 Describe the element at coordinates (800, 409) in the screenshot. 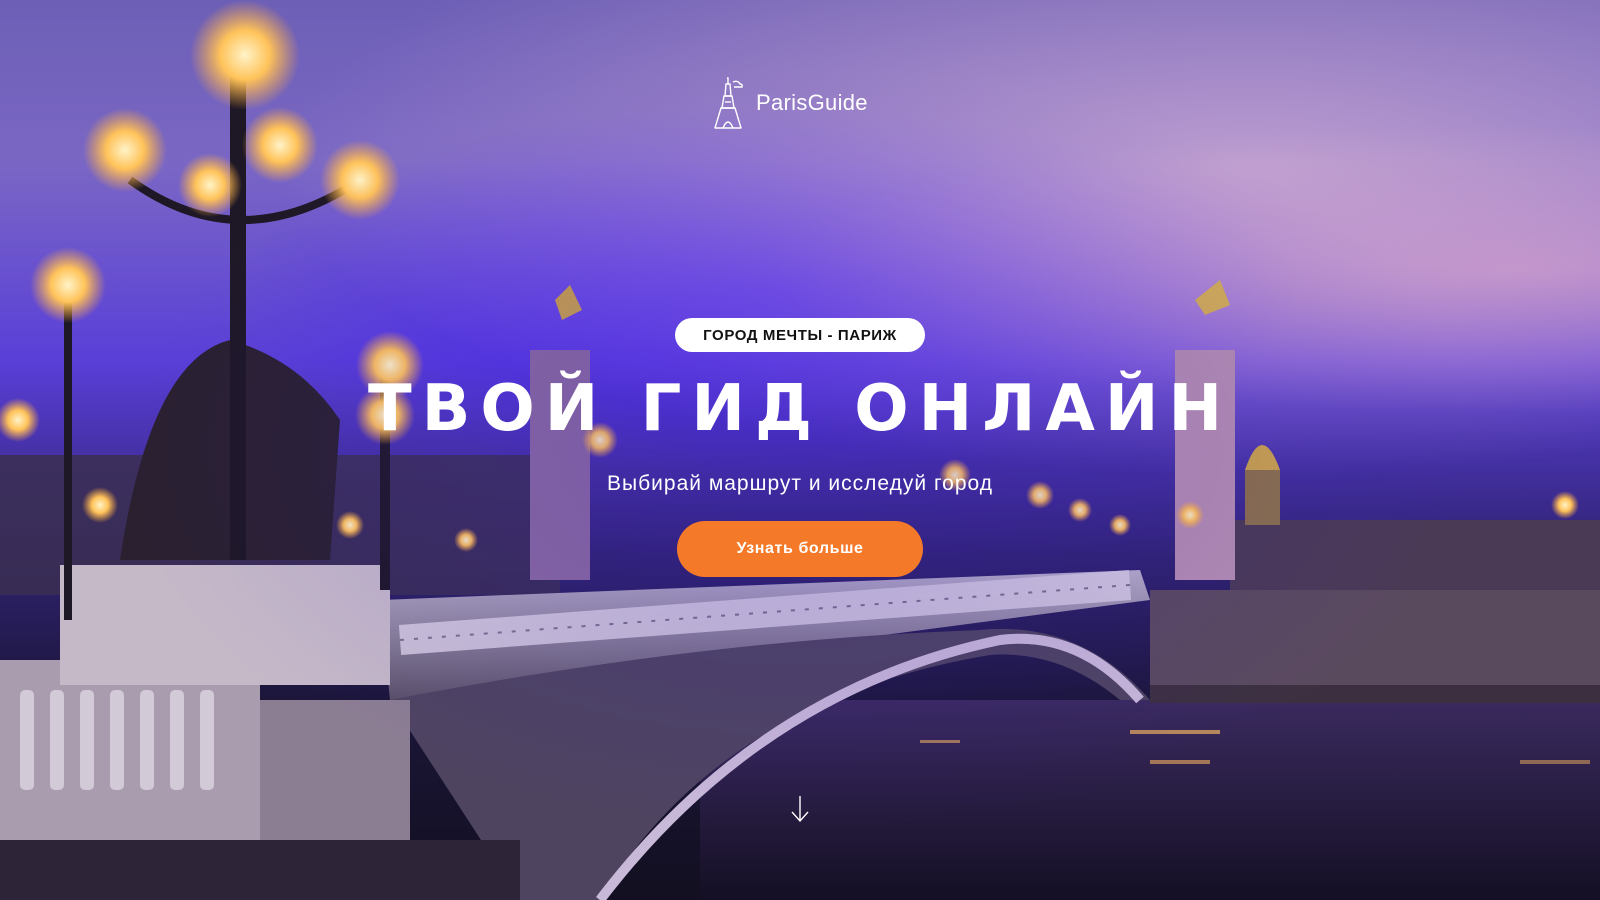

I see `hero-headline: ТВОЙ ГИД ОНЛАЙН` at that location.